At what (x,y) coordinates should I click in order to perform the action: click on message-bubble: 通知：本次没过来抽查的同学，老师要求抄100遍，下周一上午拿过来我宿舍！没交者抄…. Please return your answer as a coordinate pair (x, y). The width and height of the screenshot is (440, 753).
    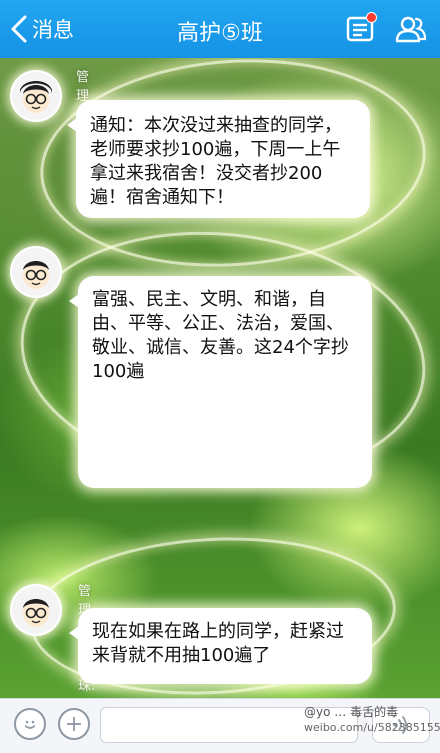
    Looking at the image, I should click on (218, 159).